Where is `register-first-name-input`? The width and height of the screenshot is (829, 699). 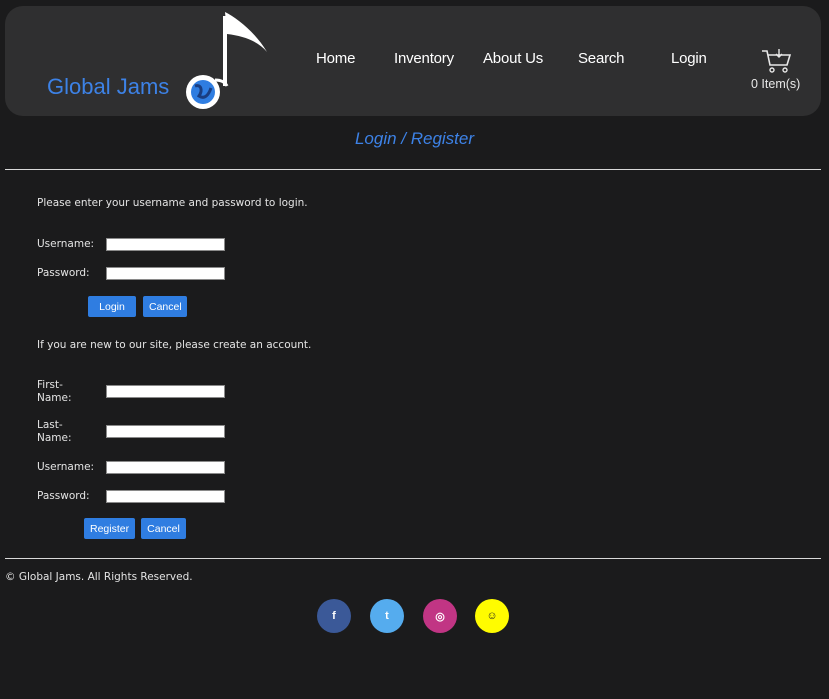 register-first-name-input is located at coordinates (165, 391).